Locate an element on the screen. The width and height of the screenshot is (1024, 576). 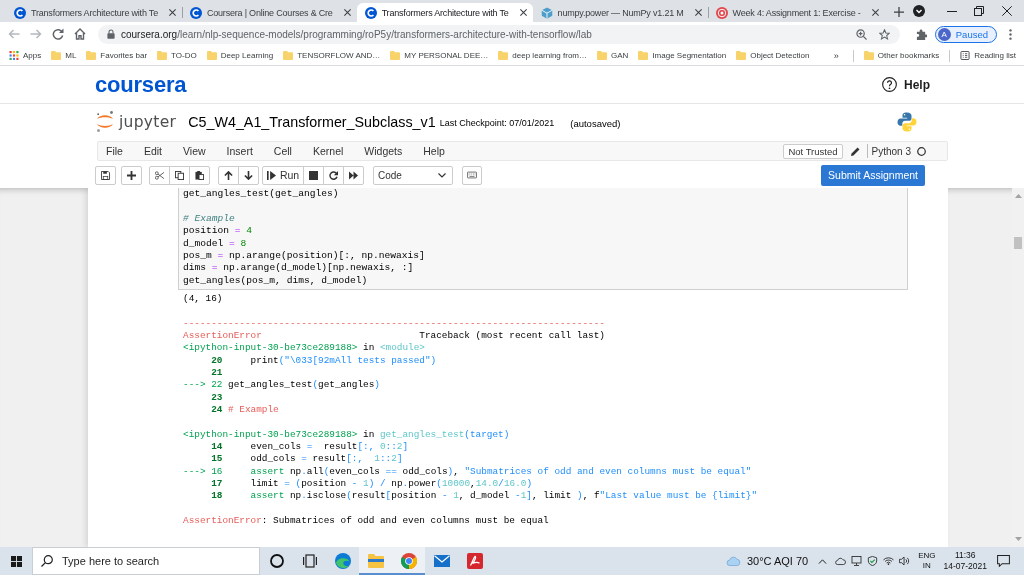
region-text: IN is located at coordinates (926, 566).